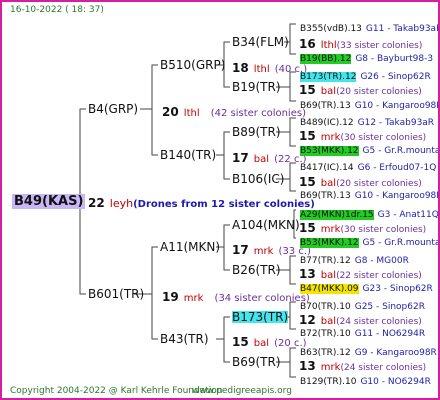 The image size is (440, 400). What do you see at coordinates (224, 204) in the screenshot?
I see `root-drones-note: (Drones from 12 sister colonies)` at bounding box center [224, 204].